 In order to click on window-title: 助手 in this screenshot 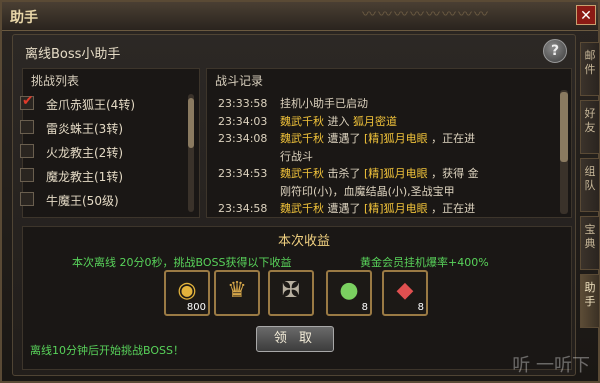, I will do `click(24, 18)`.